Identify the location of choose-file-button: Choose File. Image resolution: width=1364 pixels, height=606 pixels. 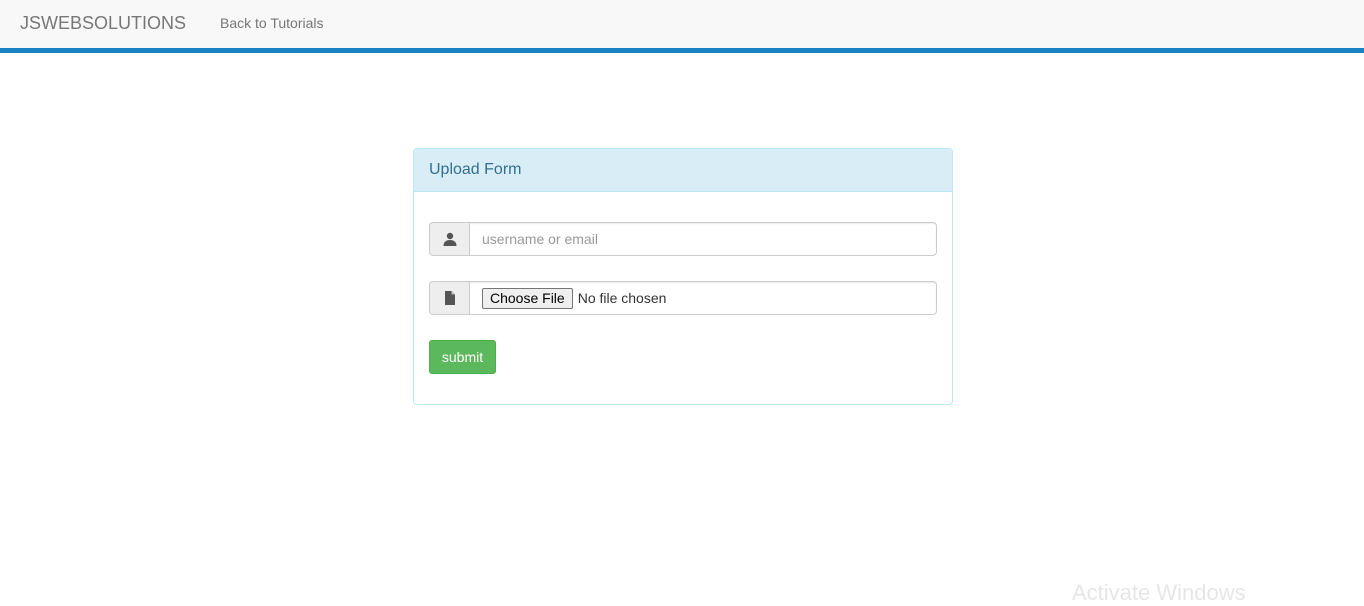
(527, 298).